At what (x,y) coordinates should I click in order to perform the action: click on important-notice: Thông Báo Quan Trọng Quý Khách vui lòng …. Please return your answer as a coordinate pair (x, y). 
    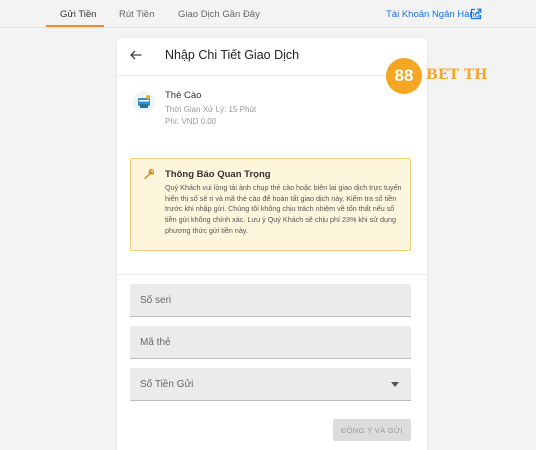
    Looking at the image, I should click on (270, 204).